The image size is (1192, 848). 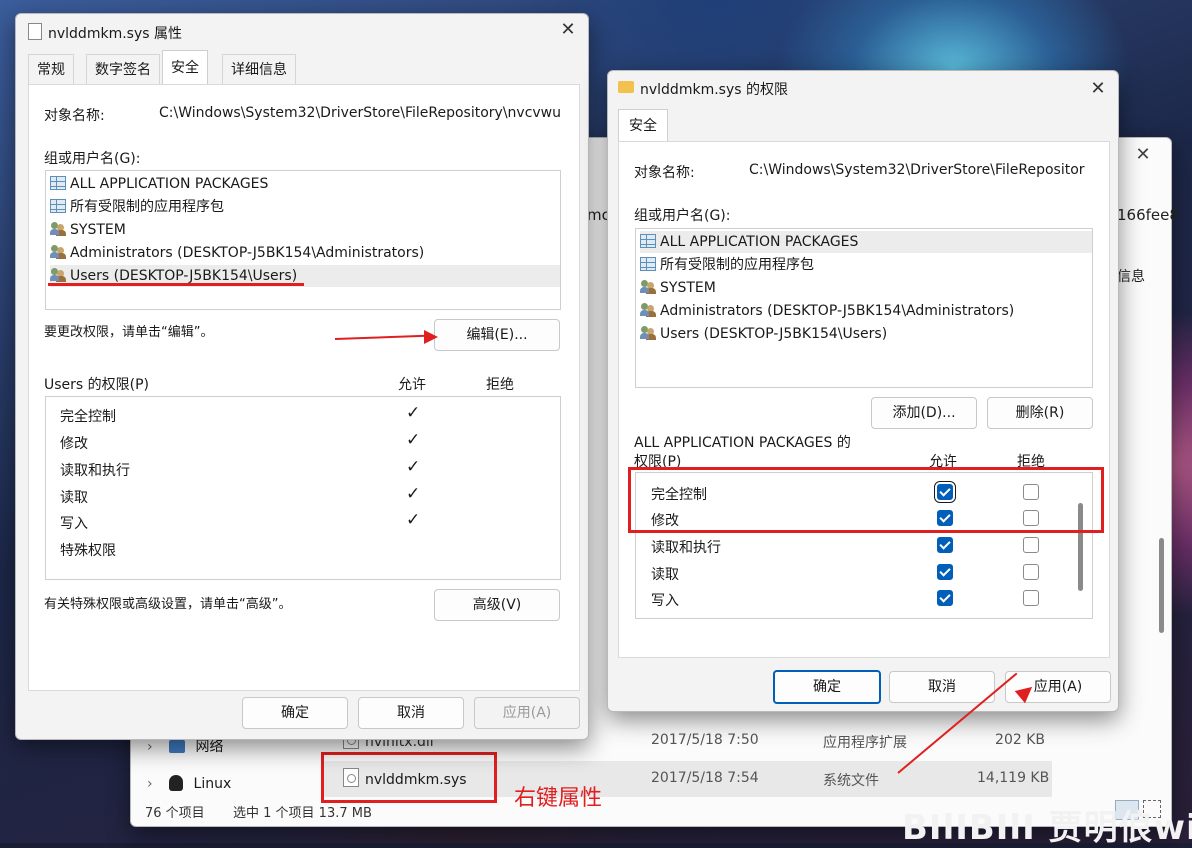 I want to click on permissions-title: Users 的权限(P), so click(x=97, y=385).